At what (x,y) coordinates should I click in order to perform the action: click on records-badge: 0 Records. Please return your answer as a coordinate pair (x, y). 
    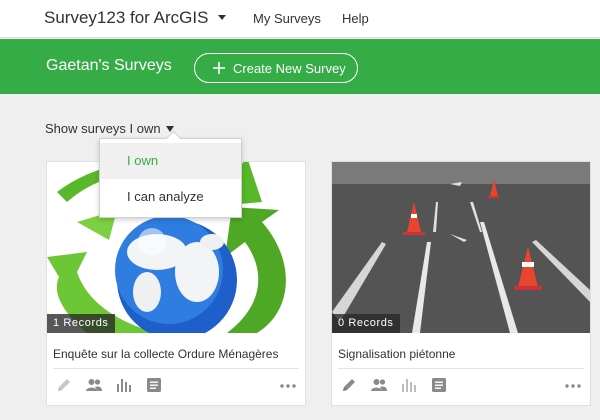
    Looking at the image, I should click on (366, 323).